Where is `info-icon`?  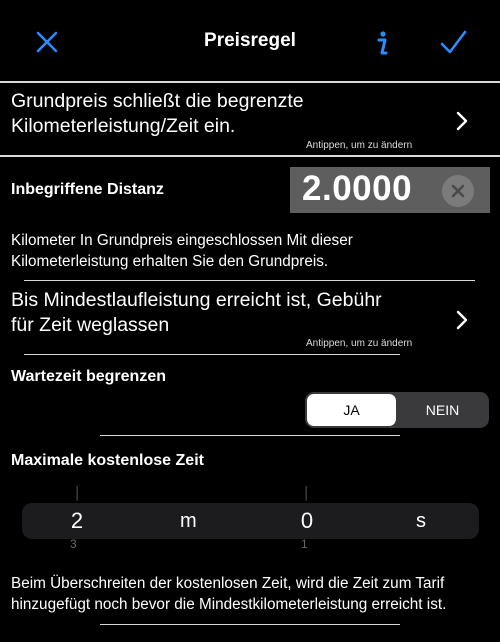
info-icon is located at coordinates (382, 43).